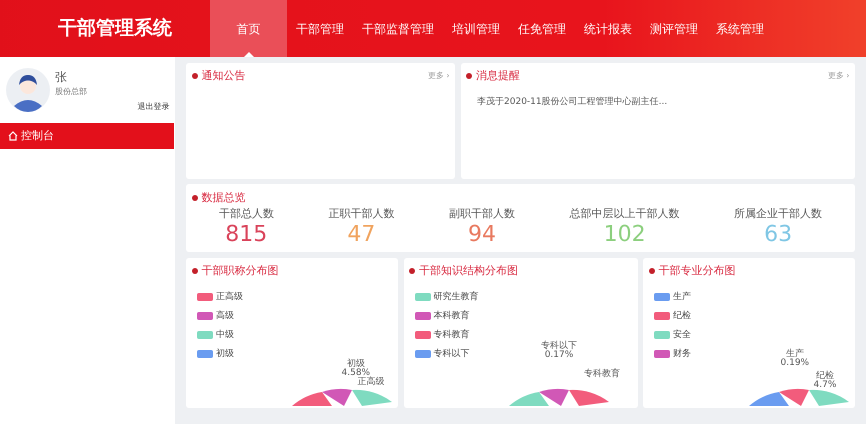 The image size is (866, 424). What do you see at coordinates (559, 356) in the screenshot?
I see `callout-value: 0.17%` at bounding box center [559, 356].